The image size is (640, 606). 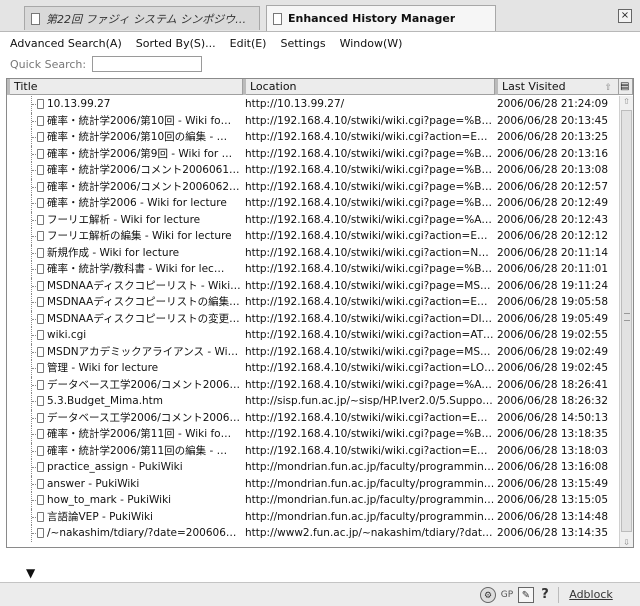 I want to click on scroll-thumb, so click(x=626, y=321).